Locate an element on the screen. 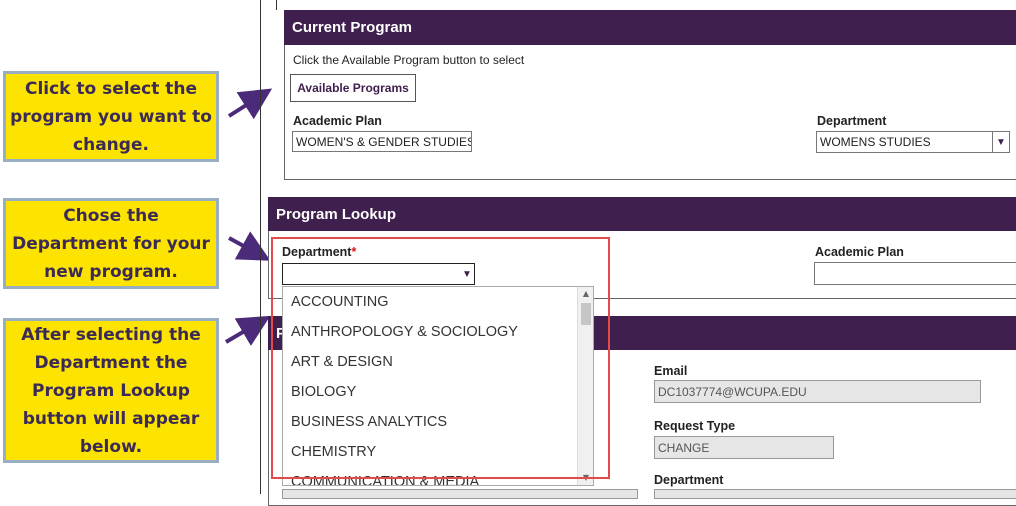 The width and height of the screenshot is (1016, 506). left-guide-line is located at coordinates (260, 247).